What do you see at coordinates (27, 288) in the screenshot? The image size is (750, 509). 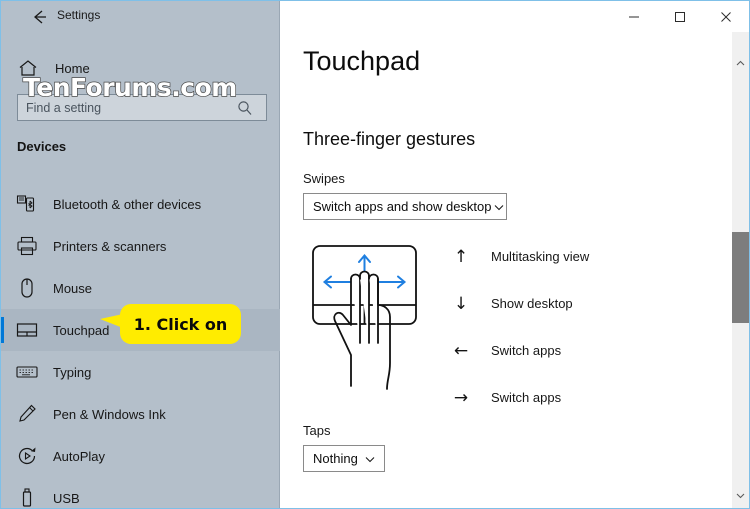 I see `mouse-icon` at bounding box center [27, 288].